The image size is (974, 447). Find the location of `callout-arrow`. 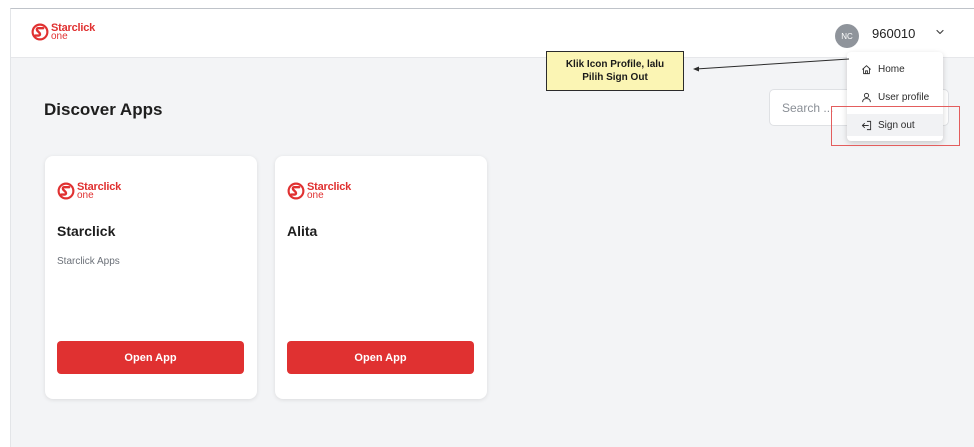

callout-arrow is located at coordinates (771, 65).